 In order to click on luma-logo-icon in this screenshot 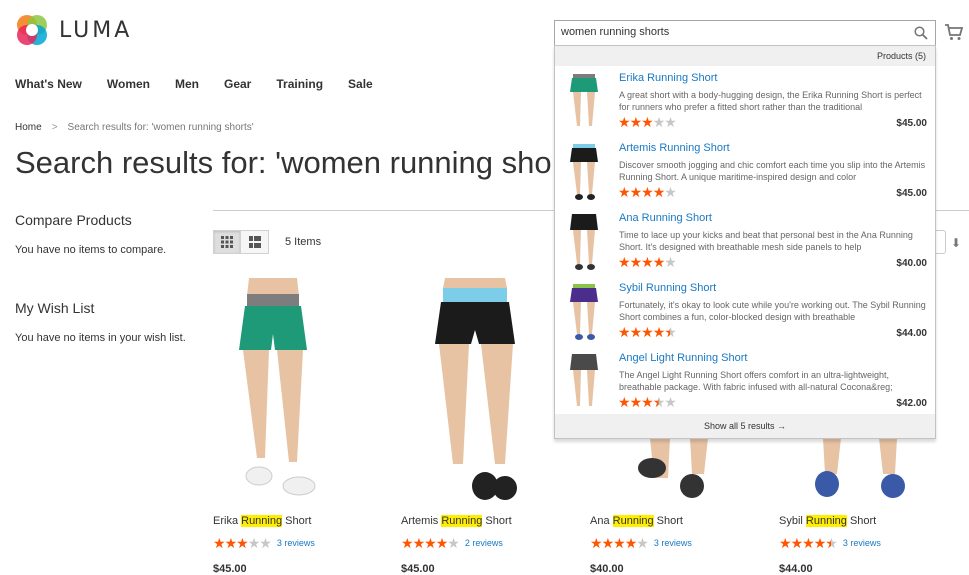, I will do `click(32, 30)`.